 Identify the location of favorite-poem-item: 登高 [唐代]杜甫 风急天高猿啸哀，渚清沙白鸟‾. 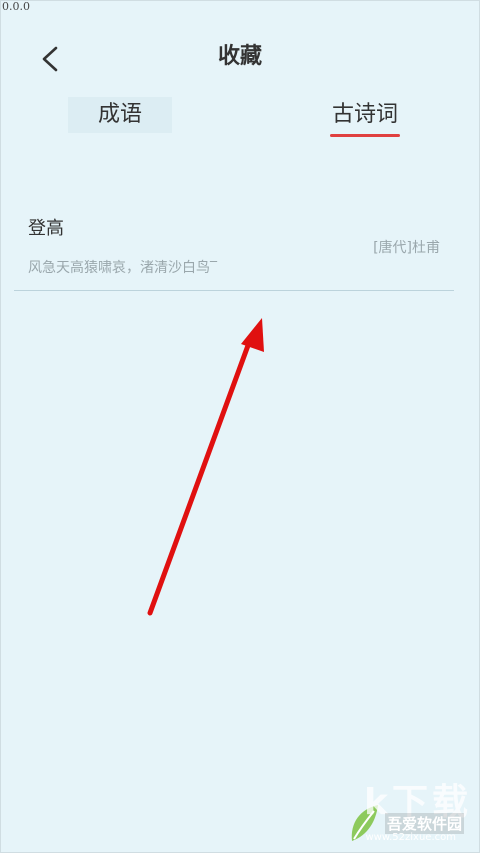
(234, 245).